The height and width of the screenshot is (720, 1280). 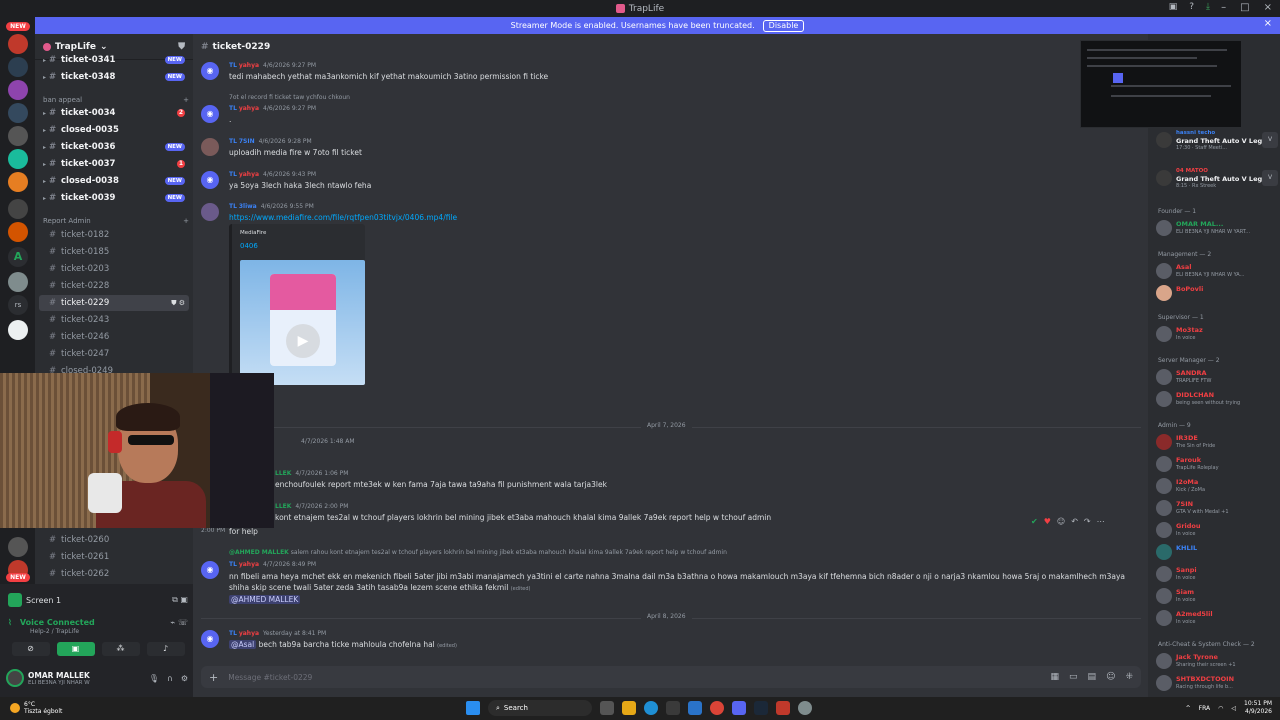 What do you see at coordinates (1188, 708) in the screenshot?
I see `tray-chevron-icon: ^` at bounding box center [1188, 708].